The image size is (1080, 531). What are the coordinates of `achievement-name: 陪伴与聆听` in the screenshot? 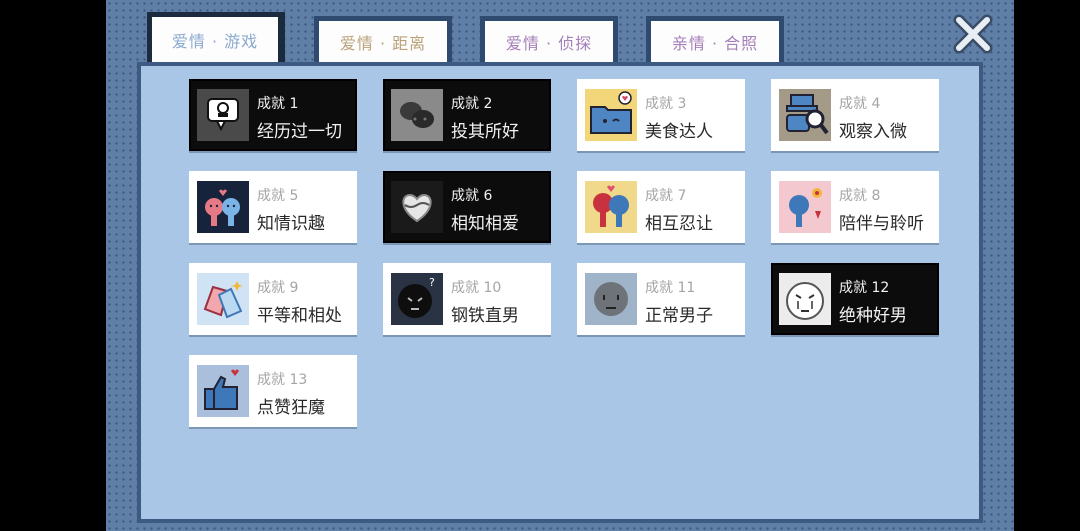 It's located at (881, 224).